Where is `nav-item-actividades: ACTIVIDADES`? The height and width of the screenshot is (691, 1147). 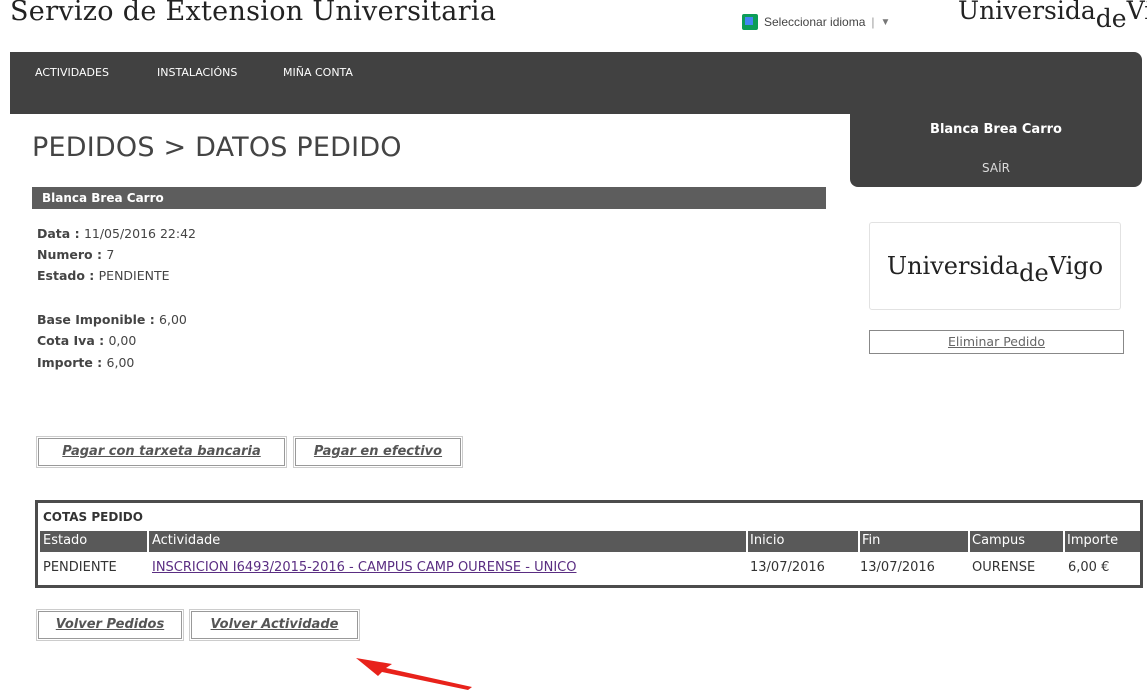 nav-item-actividades: ACTIVIDADES is located at coordinates (72, 72).